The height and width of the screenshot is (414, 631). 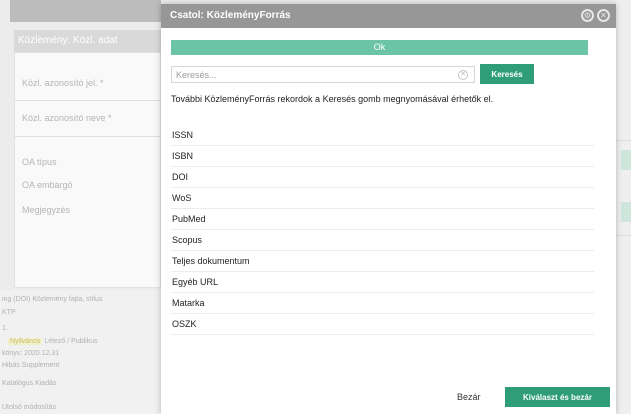 What do you see at coordinates (469, 397) in the screenshot?
I see `close-button: Bezár` at bounding box center [469, 397].